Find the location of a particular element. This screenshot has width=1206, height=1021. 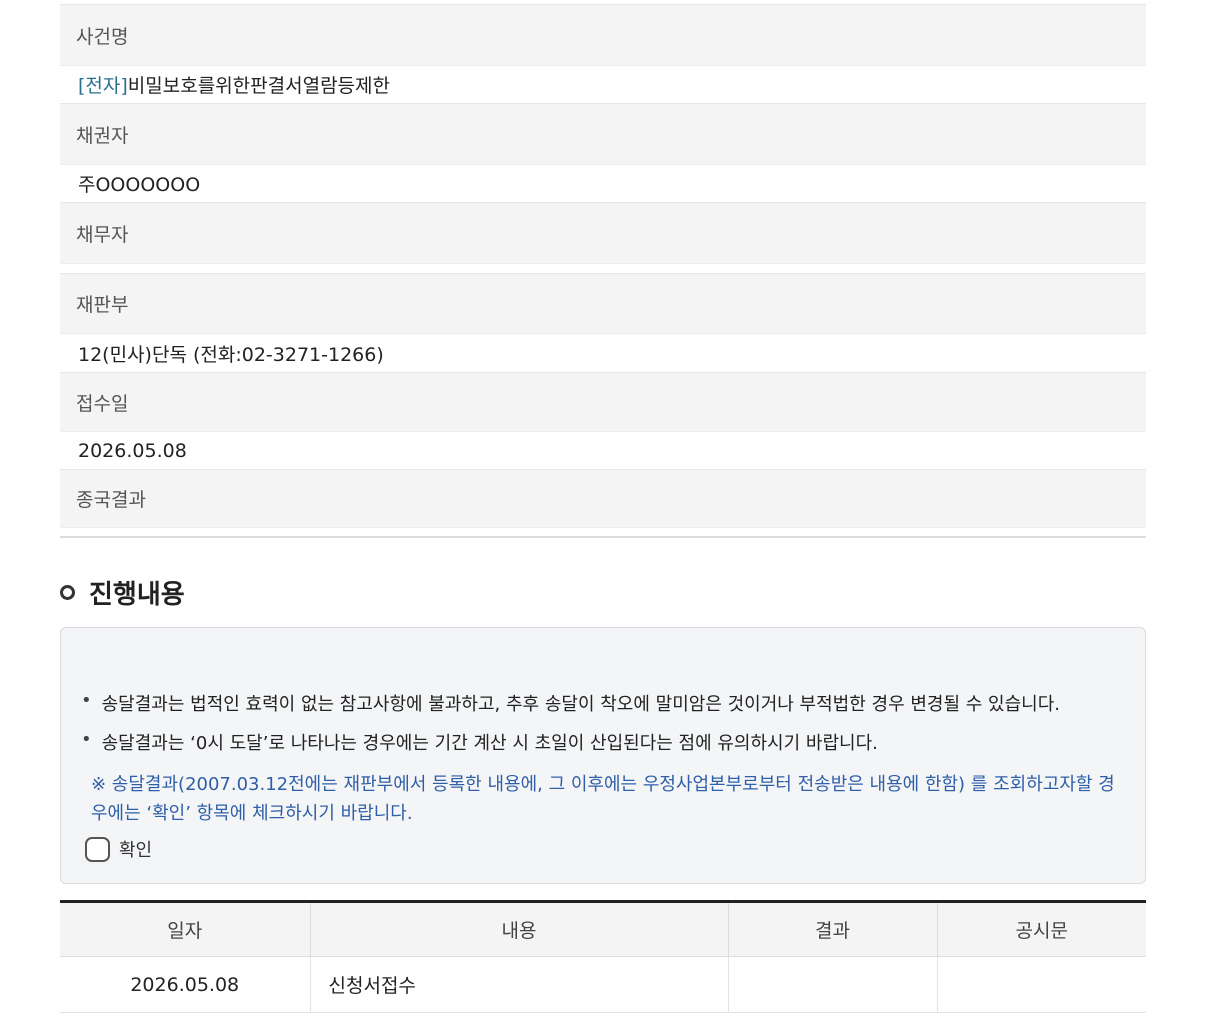

section-title-text: 진행내용 is located at coordinates (137, 595).